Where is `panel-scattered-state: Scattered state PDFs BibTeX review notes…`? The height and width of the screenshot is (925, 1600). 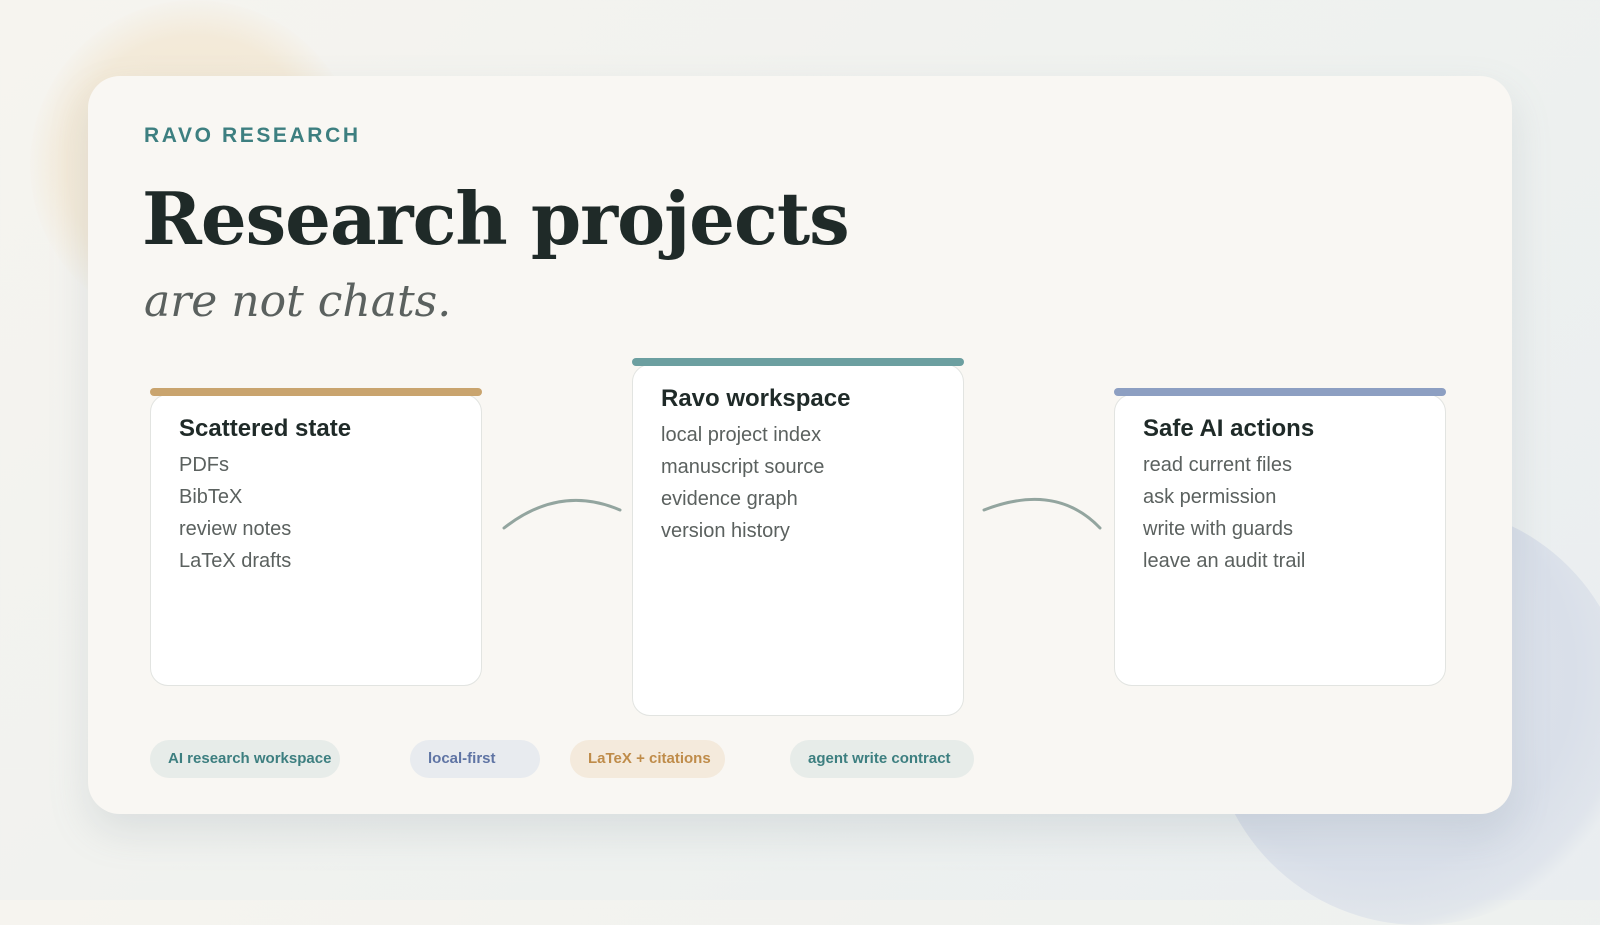
panel-scattered-state: Scattered state PDFs BibTeX review notes… is located at coordinates (316, 537).